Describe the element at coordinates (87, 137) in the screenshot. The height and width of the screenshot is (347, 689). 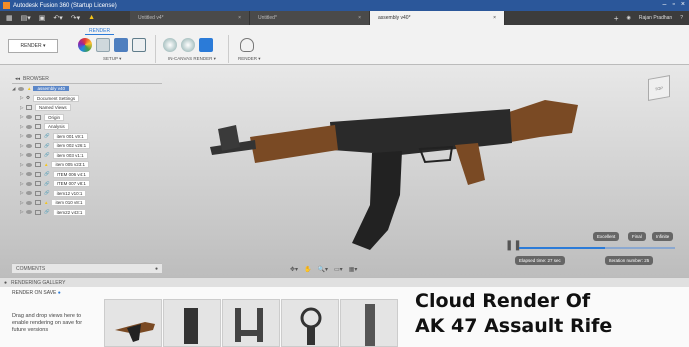
I see `tree-item: ▷ 🔗 item 001 v9:1` at that location.